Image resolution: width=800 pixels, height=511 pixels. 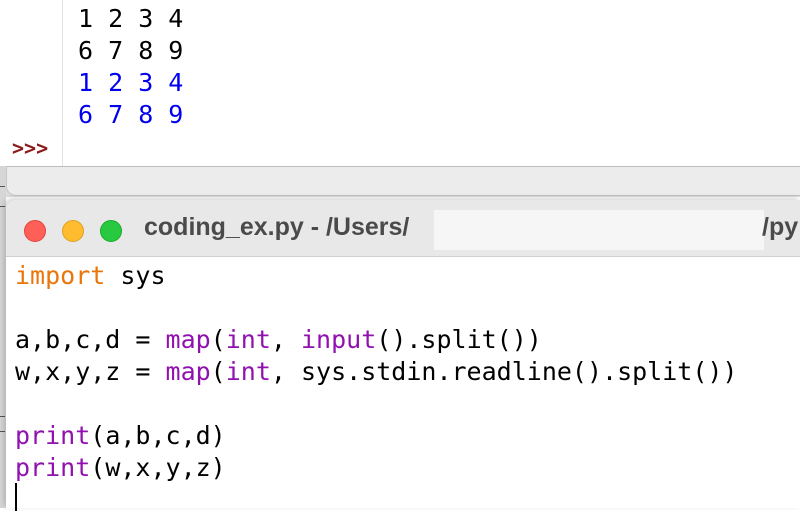 I want to click on editor-title-bar: coding_ex.py - /Users/ /py, so click(x=403, y=228).